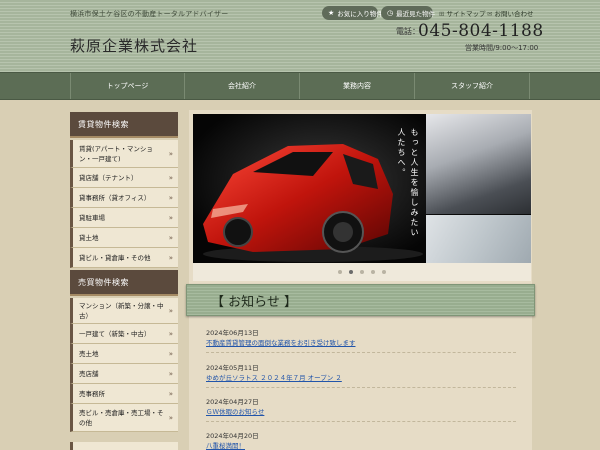  I want to click on recently-viewed-button: ◷ 最近見た物件, so click(408, 13).